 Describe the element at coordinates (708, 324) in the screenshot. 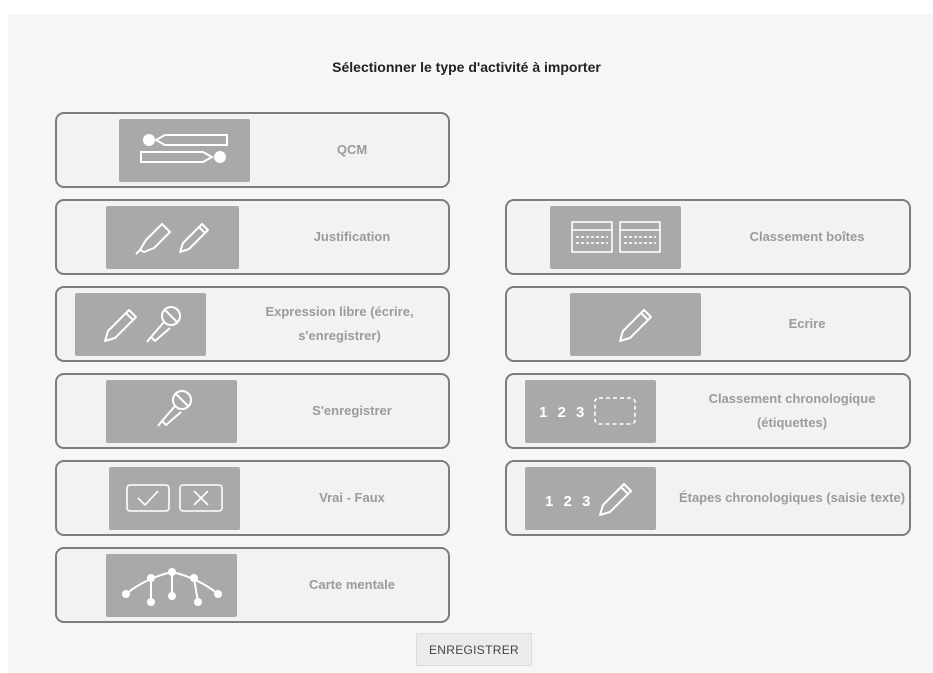

I see `activity-card-ecrire: Ecrire` at that location.